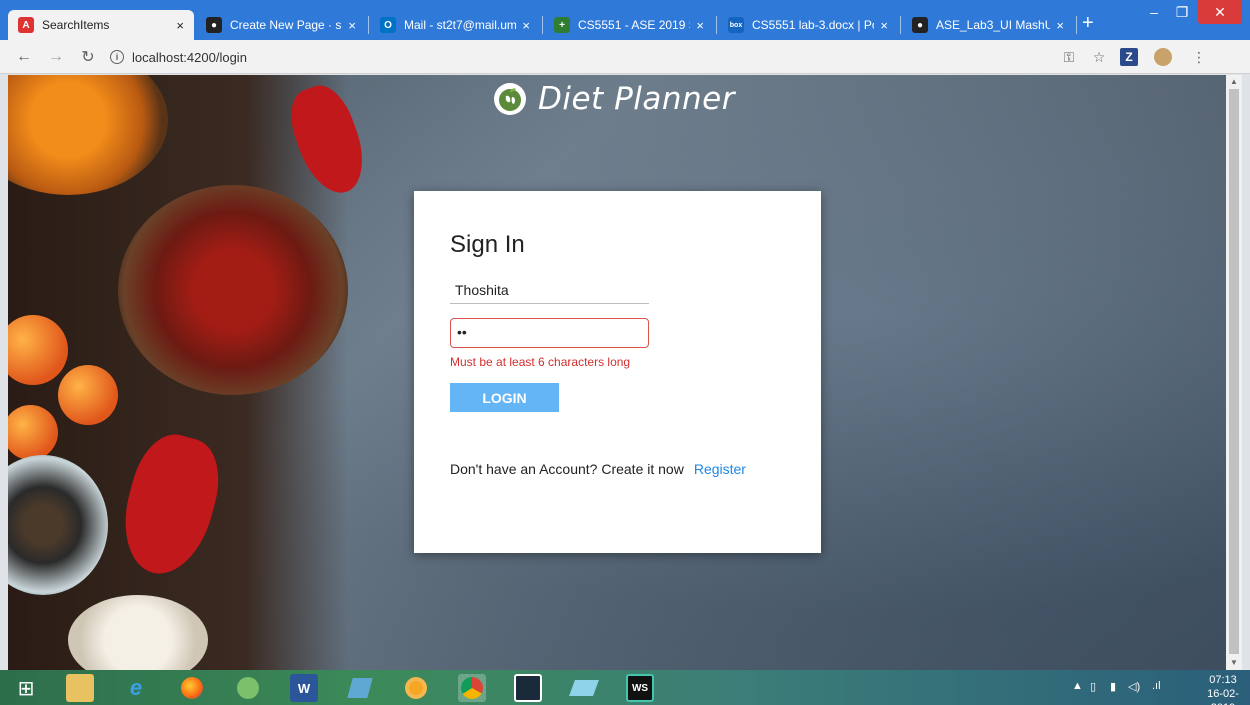 The height and width of the screenshot is (705, 1250). What do you see at coordinates (1088, 23) in the screenshot?
I see `new-tab-button: +` at bounding box center [1088, 23].